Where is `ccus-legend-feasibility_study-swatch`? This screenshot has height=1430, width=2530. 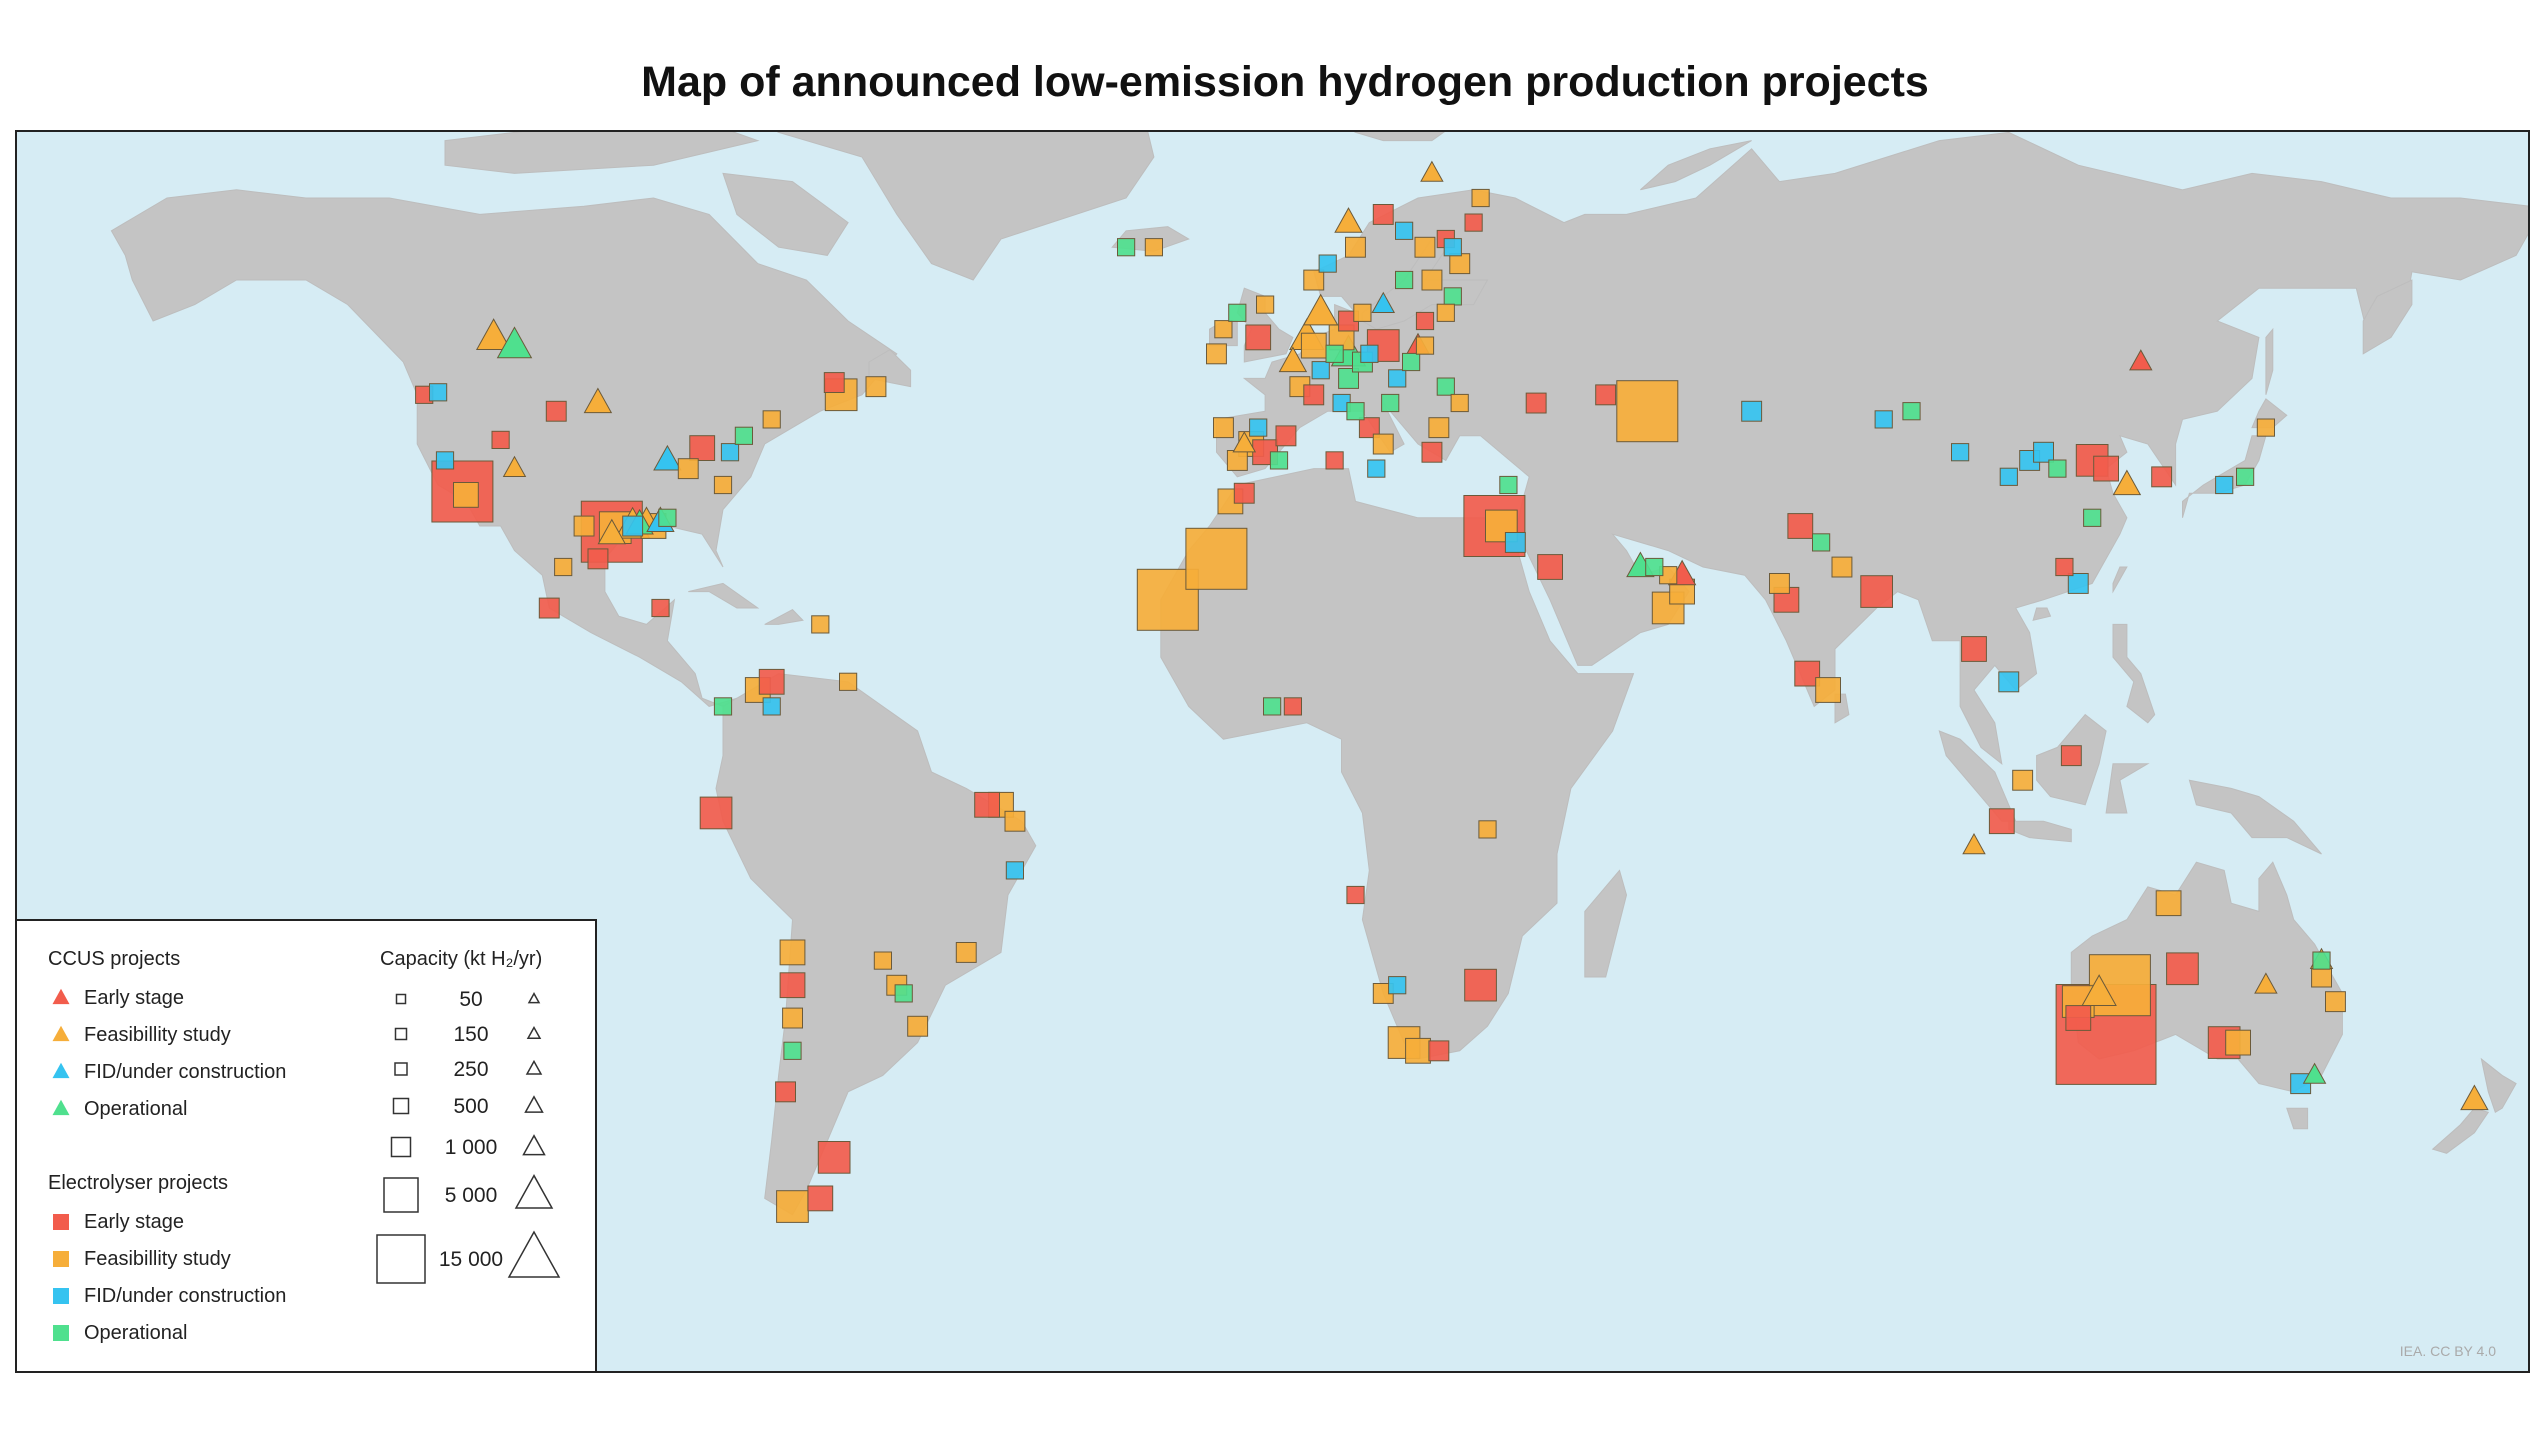
ccus-legend-feasibility_study-swatch is located at coordinates (61, 1033).